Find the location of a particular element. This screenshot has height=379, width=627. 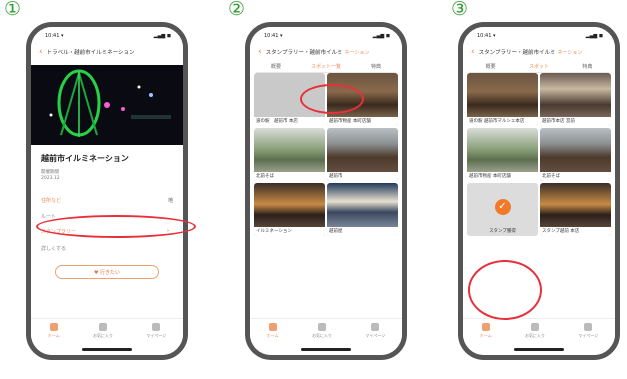

spot-card-stamped: ✓ スタンプ獲得 is located at coordinates (502, 209).